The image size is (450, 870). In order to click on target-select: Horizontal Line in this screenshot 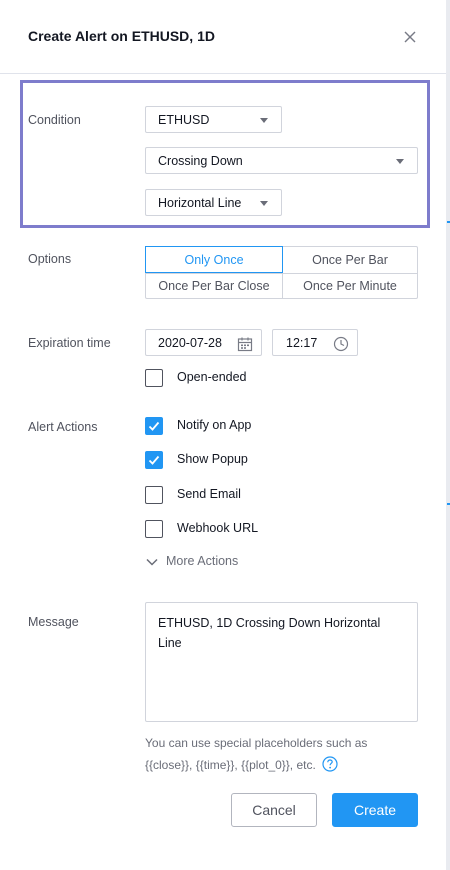, I will do `click(213, 202)`.